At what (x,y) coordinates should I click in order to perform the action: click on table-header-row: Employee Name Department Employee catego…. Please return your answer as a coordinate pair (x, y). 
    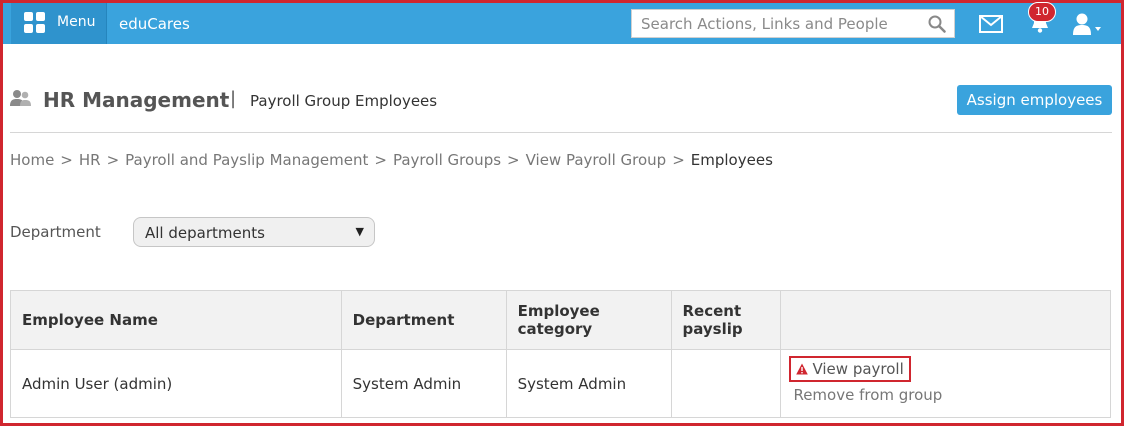
    Looking at the image, I should click on (560, 320).